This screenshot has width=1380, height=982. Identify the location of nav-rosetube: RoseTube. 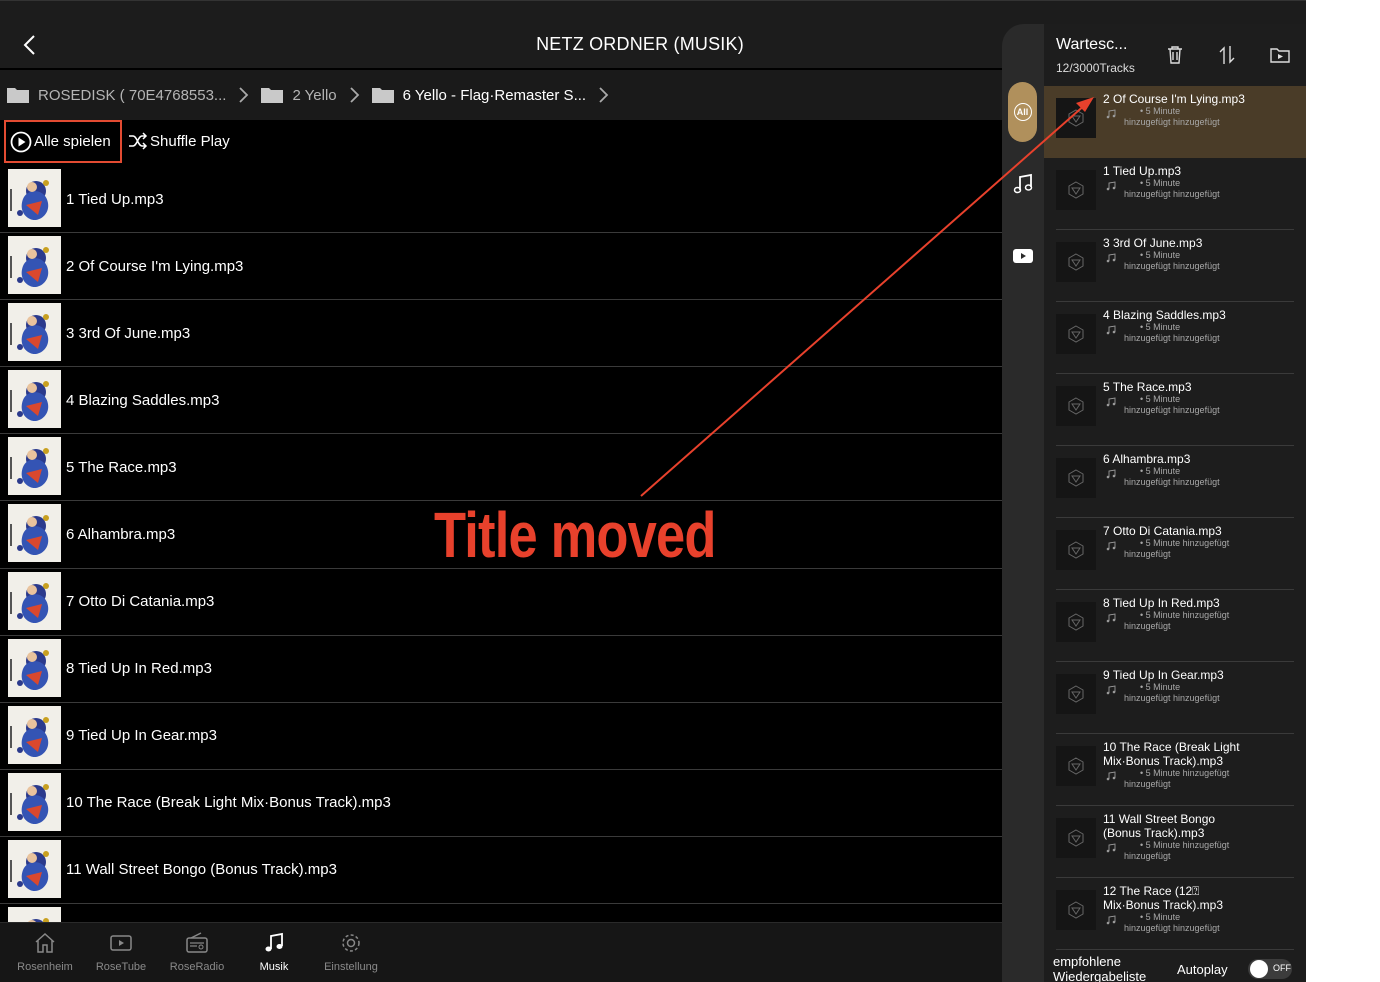
(121, 952).